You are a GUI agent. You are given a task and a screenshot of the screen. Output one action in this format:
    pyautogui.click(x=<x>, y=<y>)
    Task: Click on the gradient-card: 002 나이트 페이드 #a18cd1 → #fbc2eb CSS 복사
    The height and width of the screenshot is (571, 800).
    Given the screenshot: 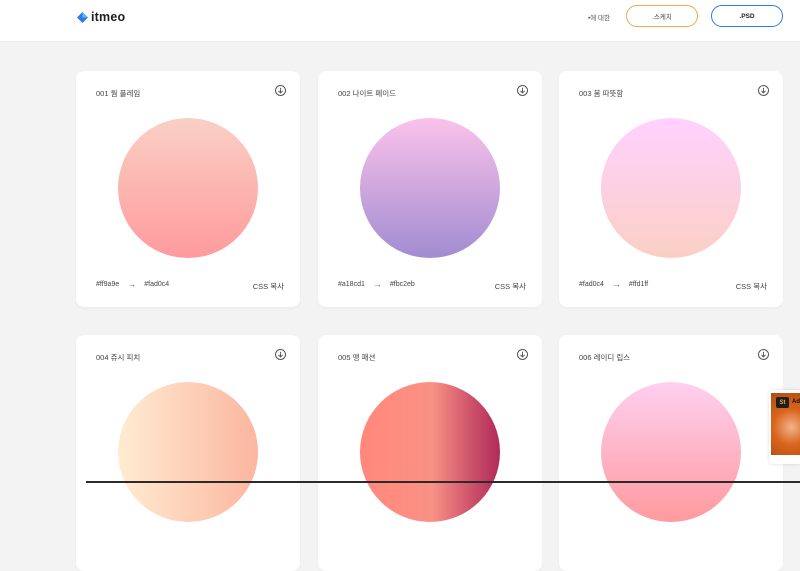 What is the action you would take?
    pyautogui.click(x=430, y=189)
    